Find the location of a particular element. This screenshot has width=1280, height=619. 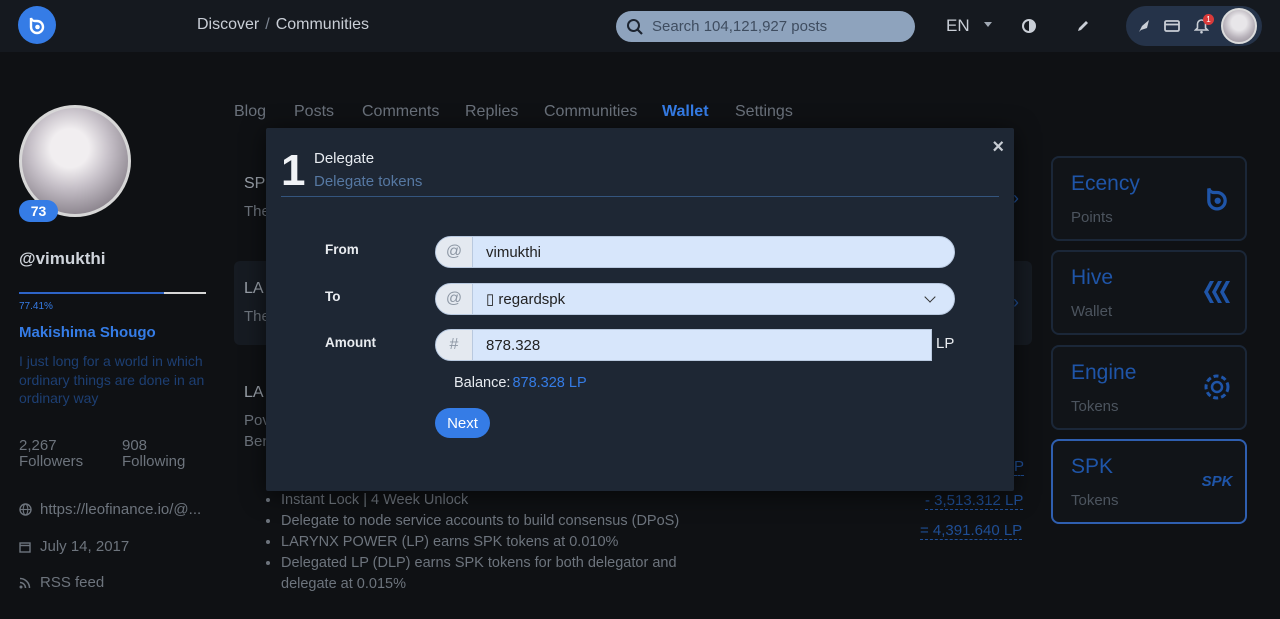

globe-icon is located at coordinates (26, 509).